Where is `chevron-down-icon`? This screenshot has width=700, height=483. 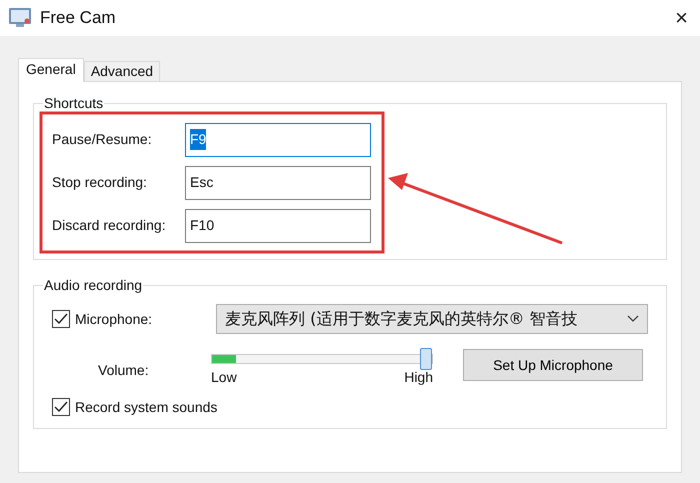 chevron-down-icon is located at coordinates (633, 319).